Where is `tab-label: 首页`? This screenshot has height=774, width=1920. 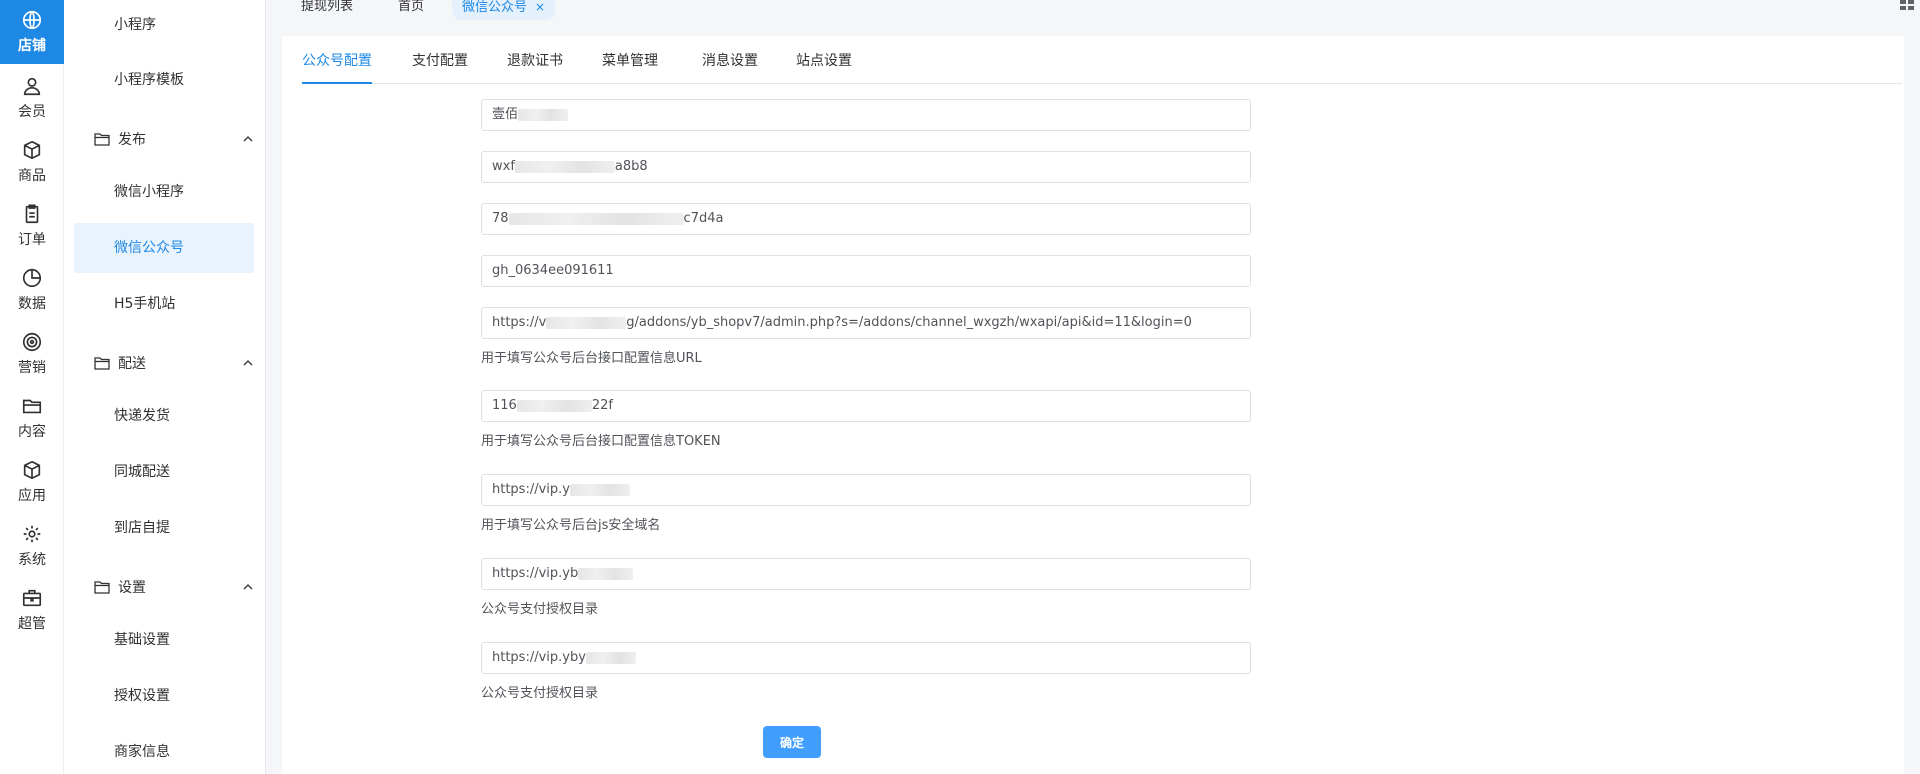 tab-label: 首页 is located at coordinates (411, 7).